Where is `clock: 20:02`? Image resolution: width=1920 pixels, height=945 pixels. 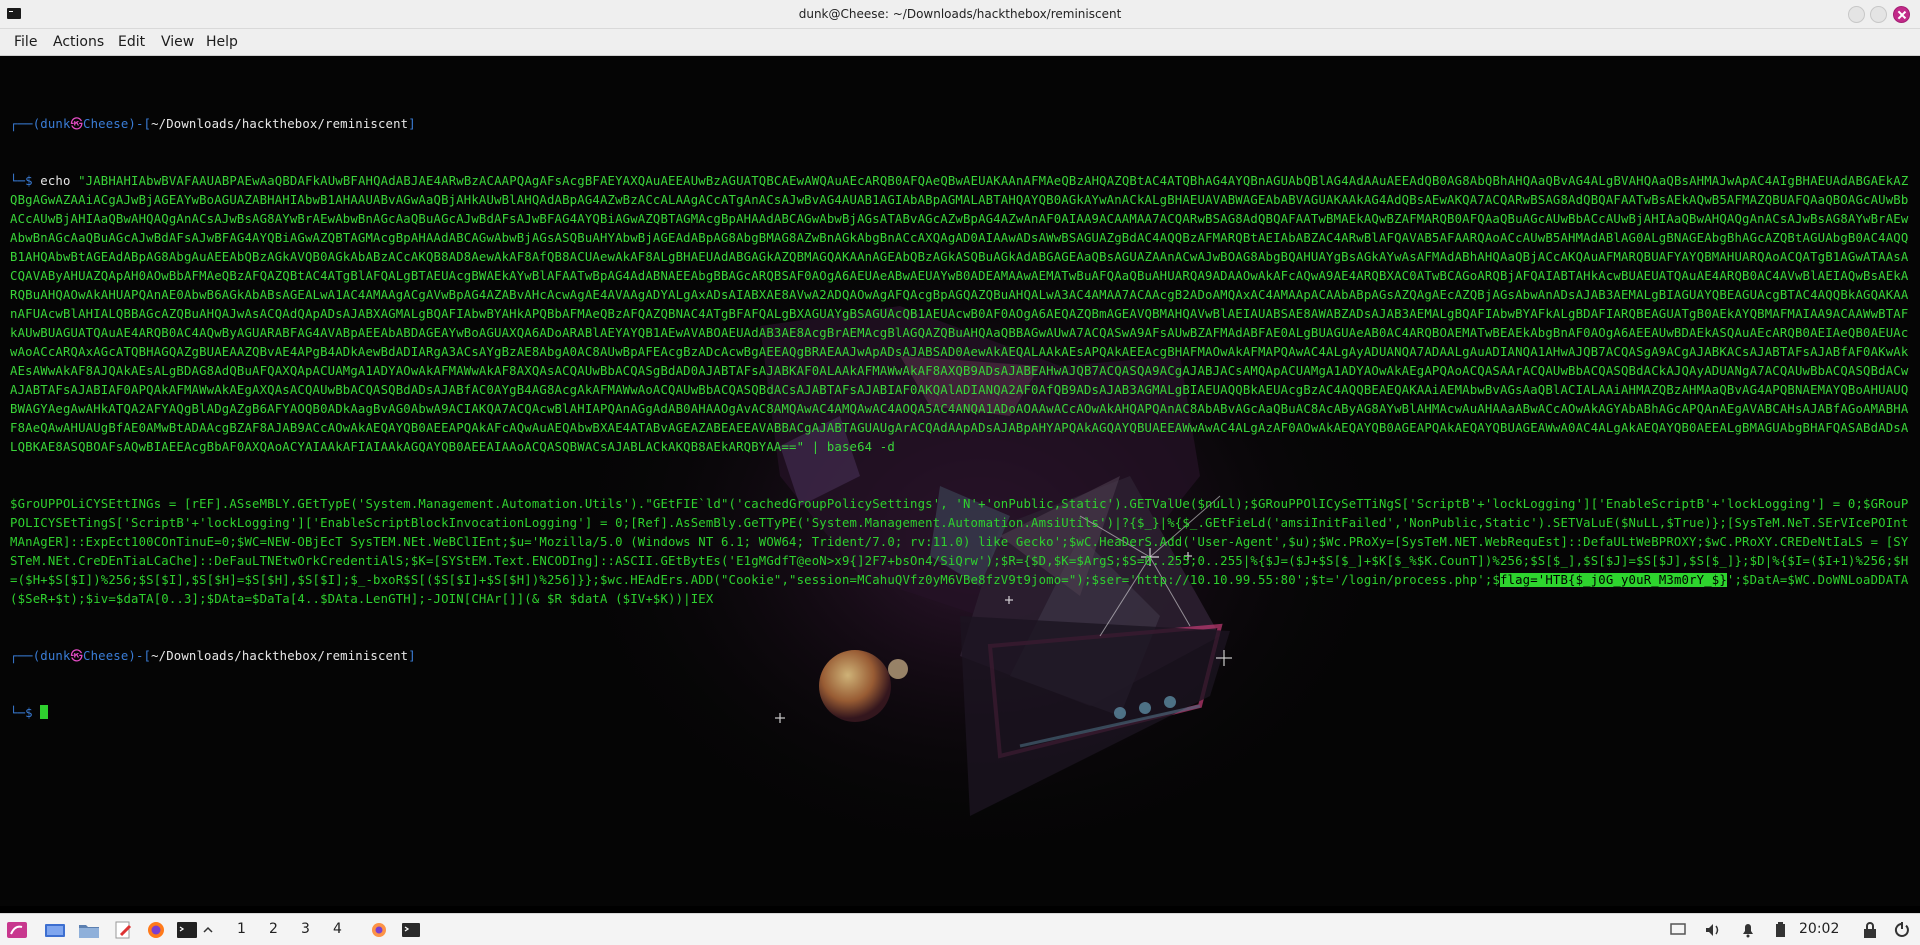 clock: 20:02 is located at coordinates (1819, 929).